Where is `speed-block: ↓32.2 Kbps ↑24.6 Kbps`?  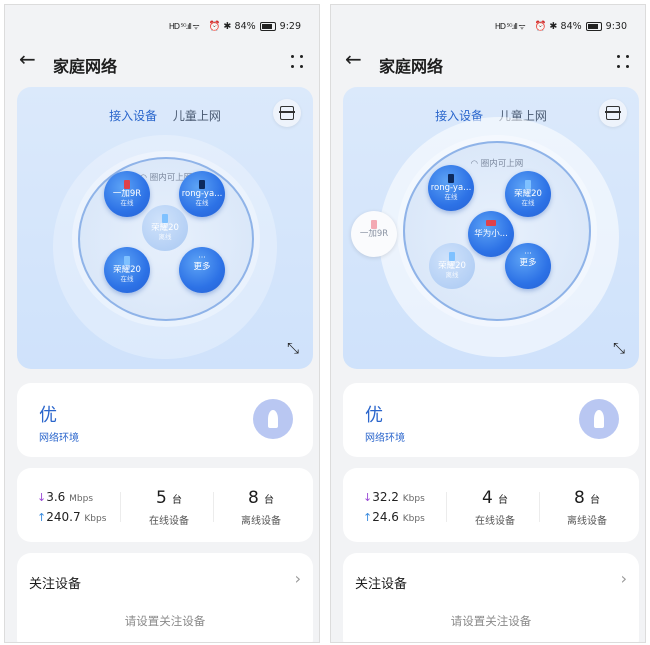 speed-block: ↓32.2 Kbps ↑24.6 Kbps is located at coordinates (394, 510).